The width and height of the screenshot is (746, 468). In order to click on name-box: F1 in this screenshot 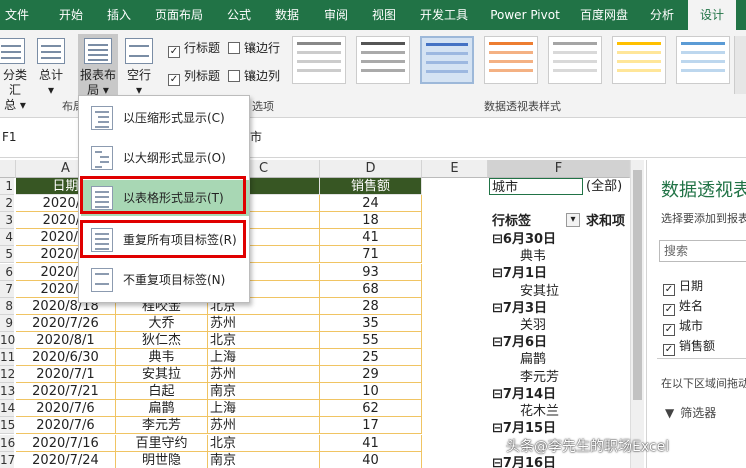, I will do `click(30, 137)`.